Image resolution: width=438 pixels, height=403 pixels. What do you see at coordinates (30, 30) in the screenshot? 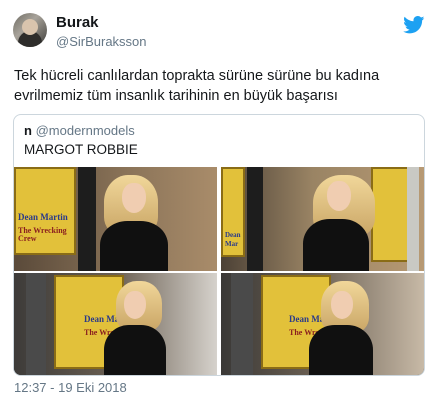
I see `avatar` at bounding box center [30, 30].